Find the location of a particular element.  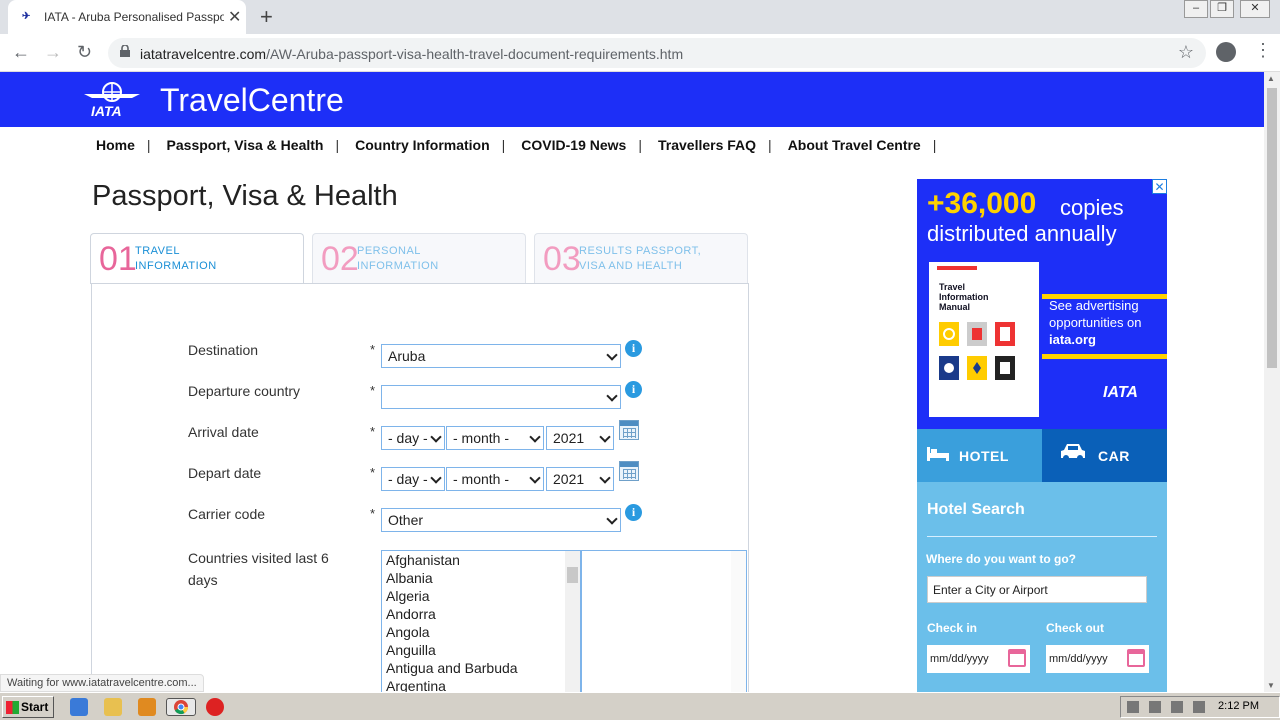

step-2-tab: 02 PERSONAL INFORMATION is located at coordinates (419, 258).